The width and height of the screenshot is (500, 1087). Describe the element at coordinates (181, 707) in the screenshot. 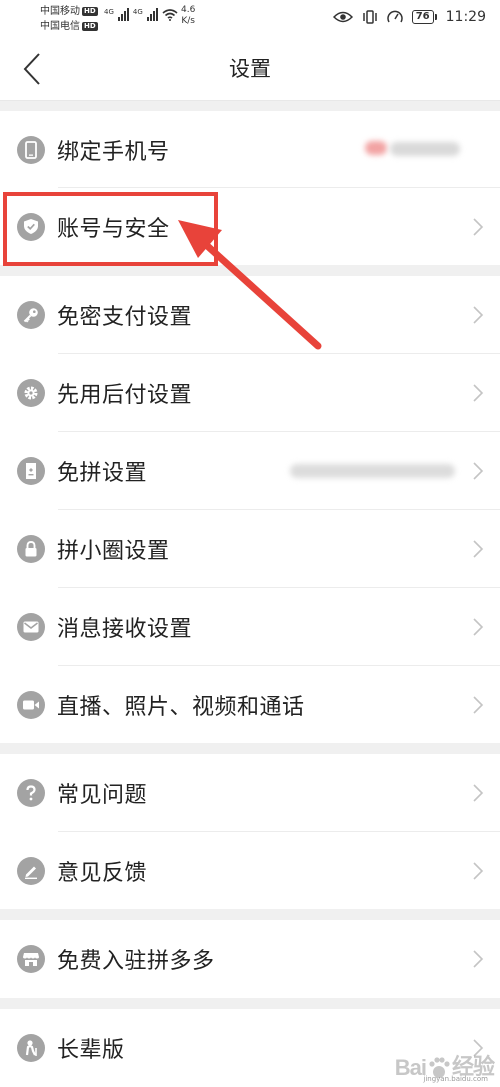

I see `settings-item-label: 直播、照片、视频和通话` at that location.